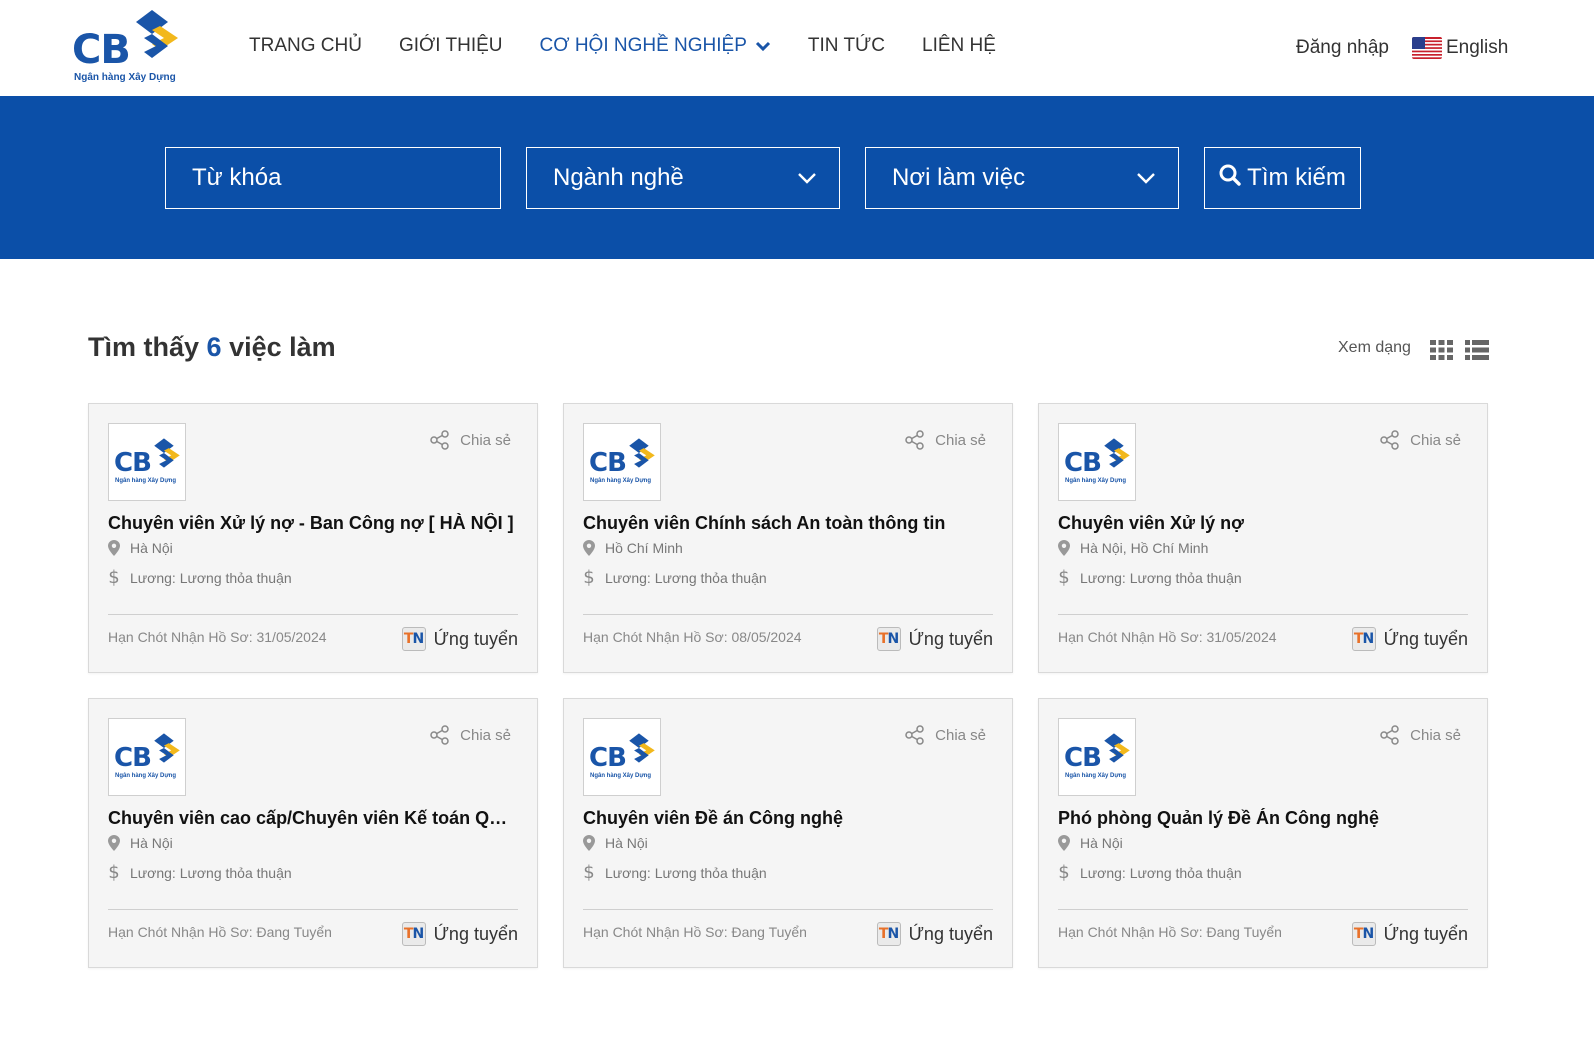  What do you see at coordinates (788, 523) in the screenshot?
I see `job-title: Chuyên viên Chính sách An toàn thông tin` at bounding box center [788, 523].